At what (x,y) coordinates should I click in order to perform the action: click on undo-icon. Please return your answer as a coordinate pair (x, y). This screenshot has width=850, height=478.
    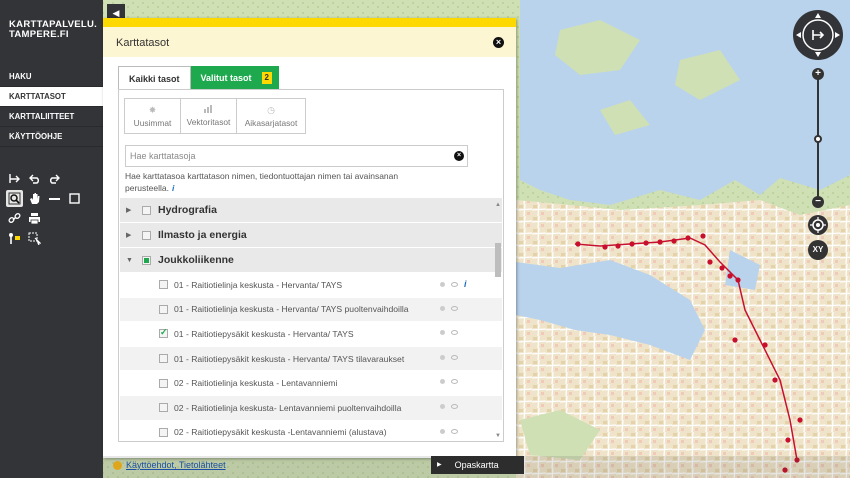
    Looking at the image, I should click on (34, 178).